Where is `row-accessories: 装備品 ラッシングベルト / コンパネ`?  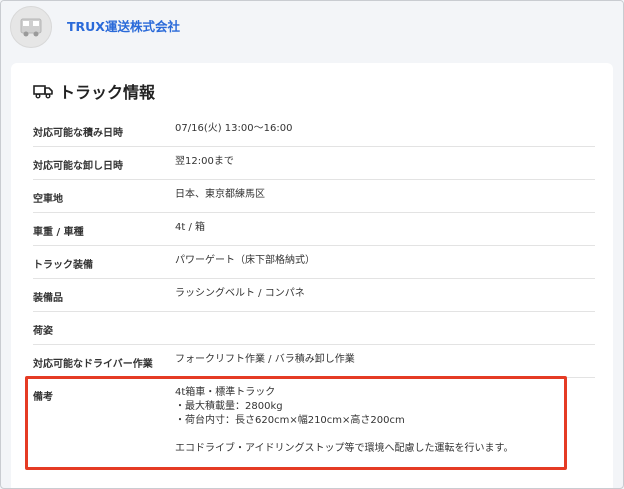 row-accessories: 装備品 ラッシングベルト / コンパネ is located at coordinates (314, 295).